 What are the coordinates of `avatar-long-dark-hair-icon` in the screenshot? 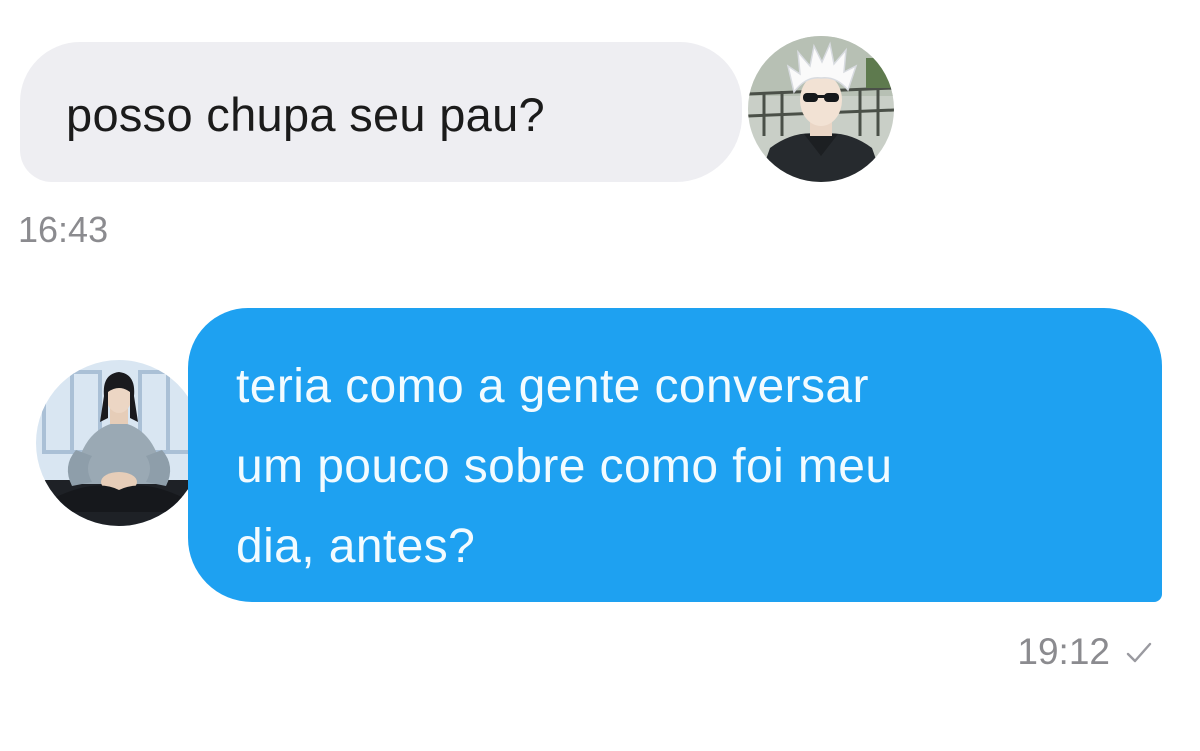 It's located at (119, 443).